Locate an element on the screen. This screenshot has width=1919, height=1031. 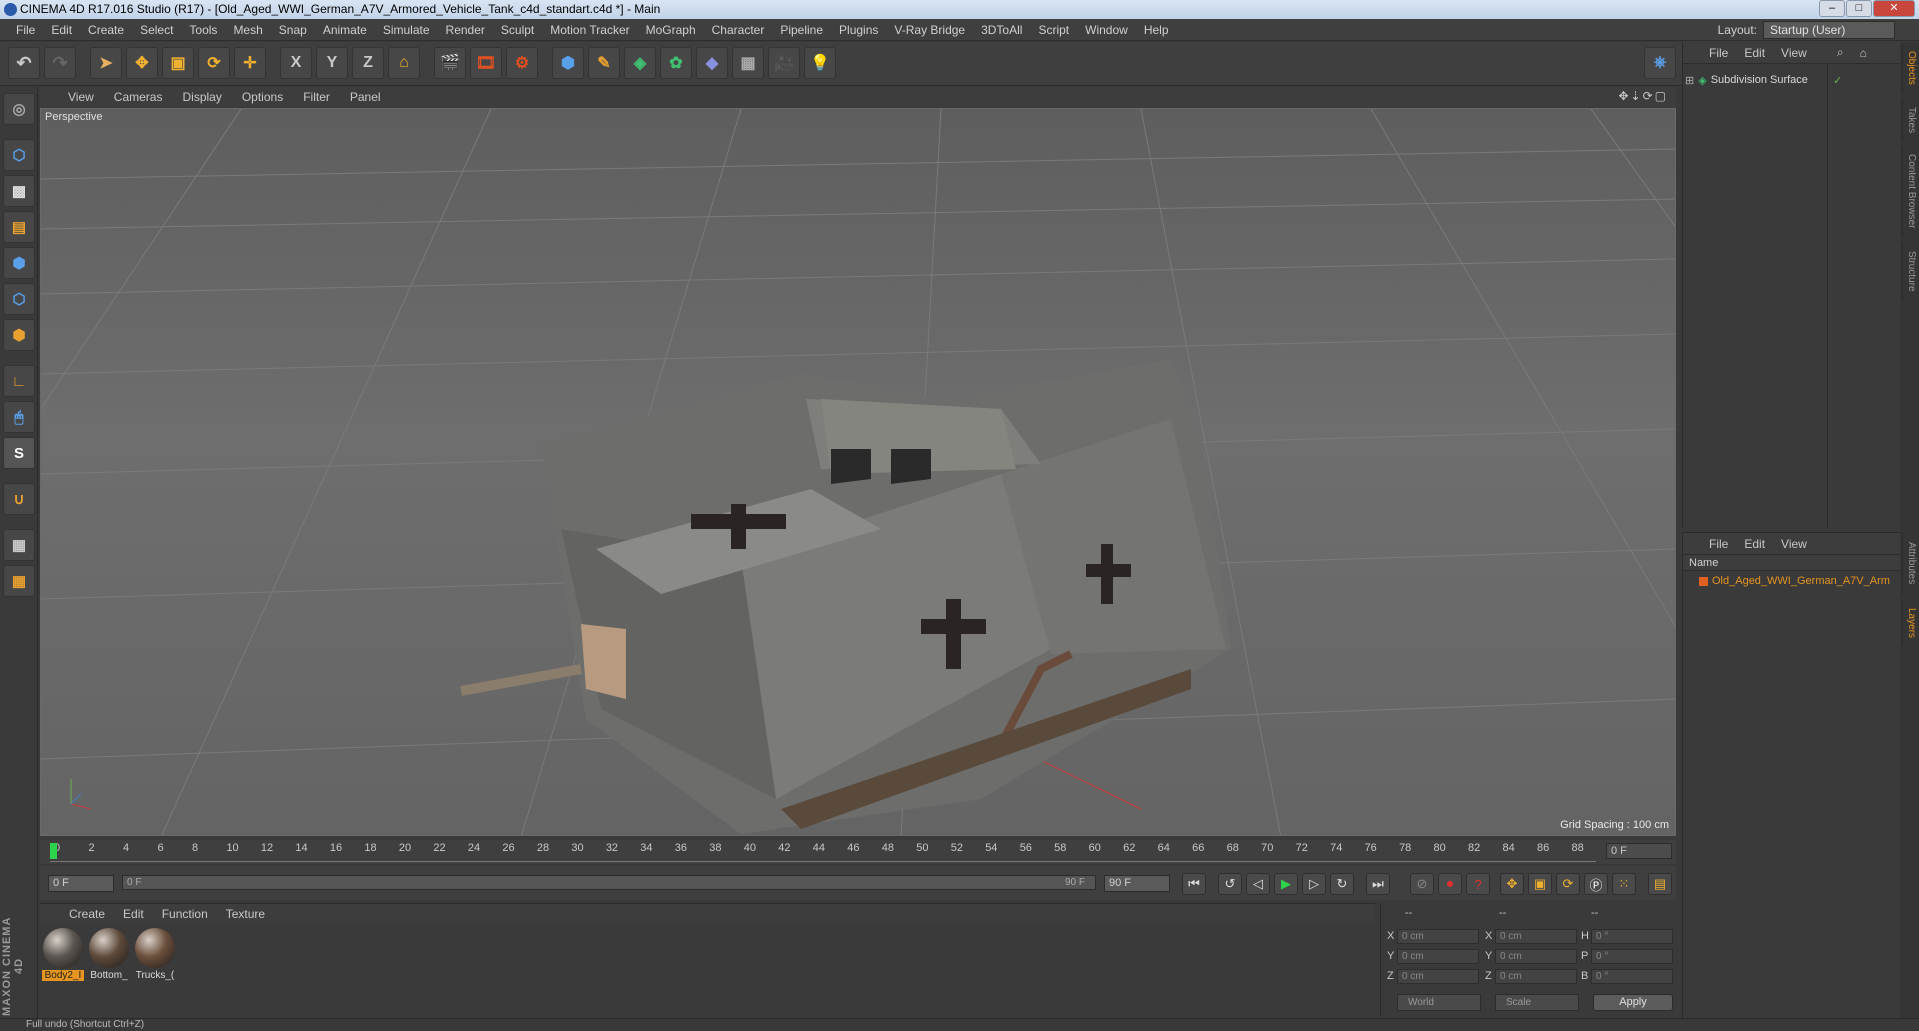
polygons-mode-icon: ⬢ is located at coordinates (19, 335).